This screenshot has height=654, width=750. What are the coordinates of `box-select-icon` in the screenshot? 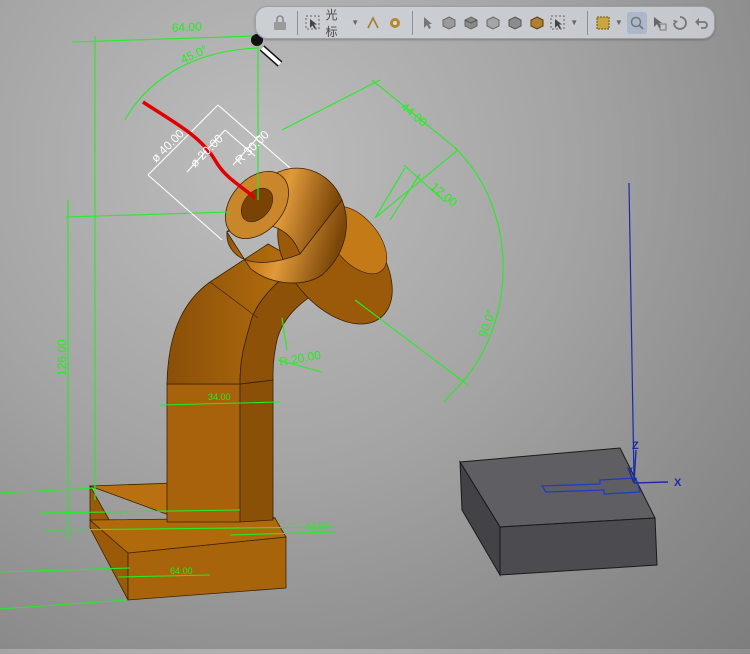 It's located at (603, 23).